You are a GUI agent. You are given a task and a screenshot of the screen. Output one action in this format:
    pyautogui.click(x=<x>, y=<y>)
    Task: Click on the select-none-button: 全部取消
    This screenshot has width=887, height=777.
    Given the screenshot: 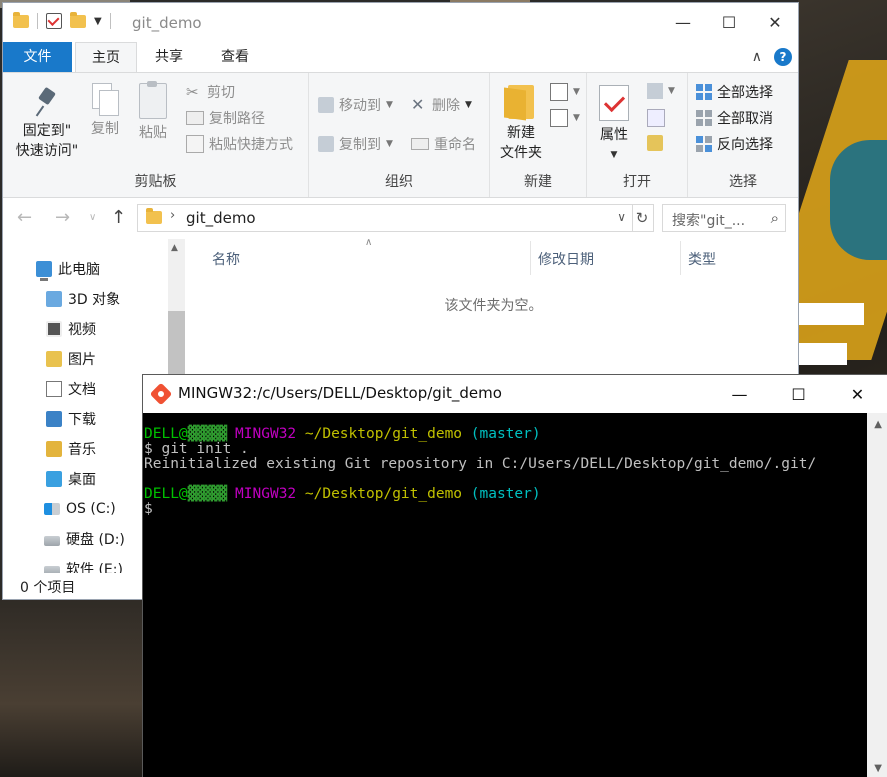 What is the action you would take?
    pyautogui.click(x=734, y=118)
    